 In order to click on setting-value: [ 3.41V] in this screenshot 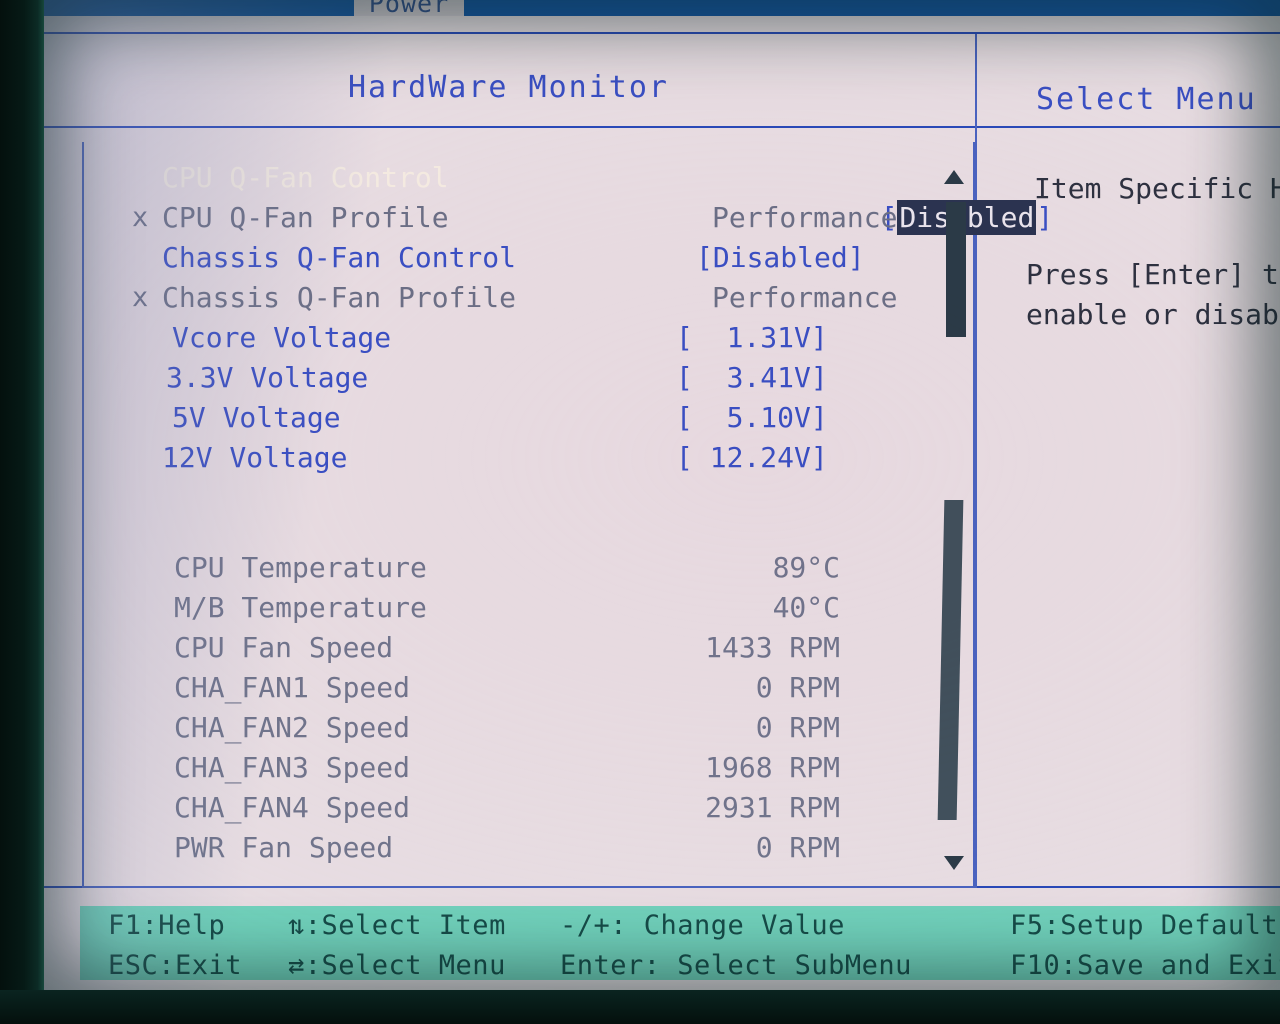, I will do `click(752, 378)`.